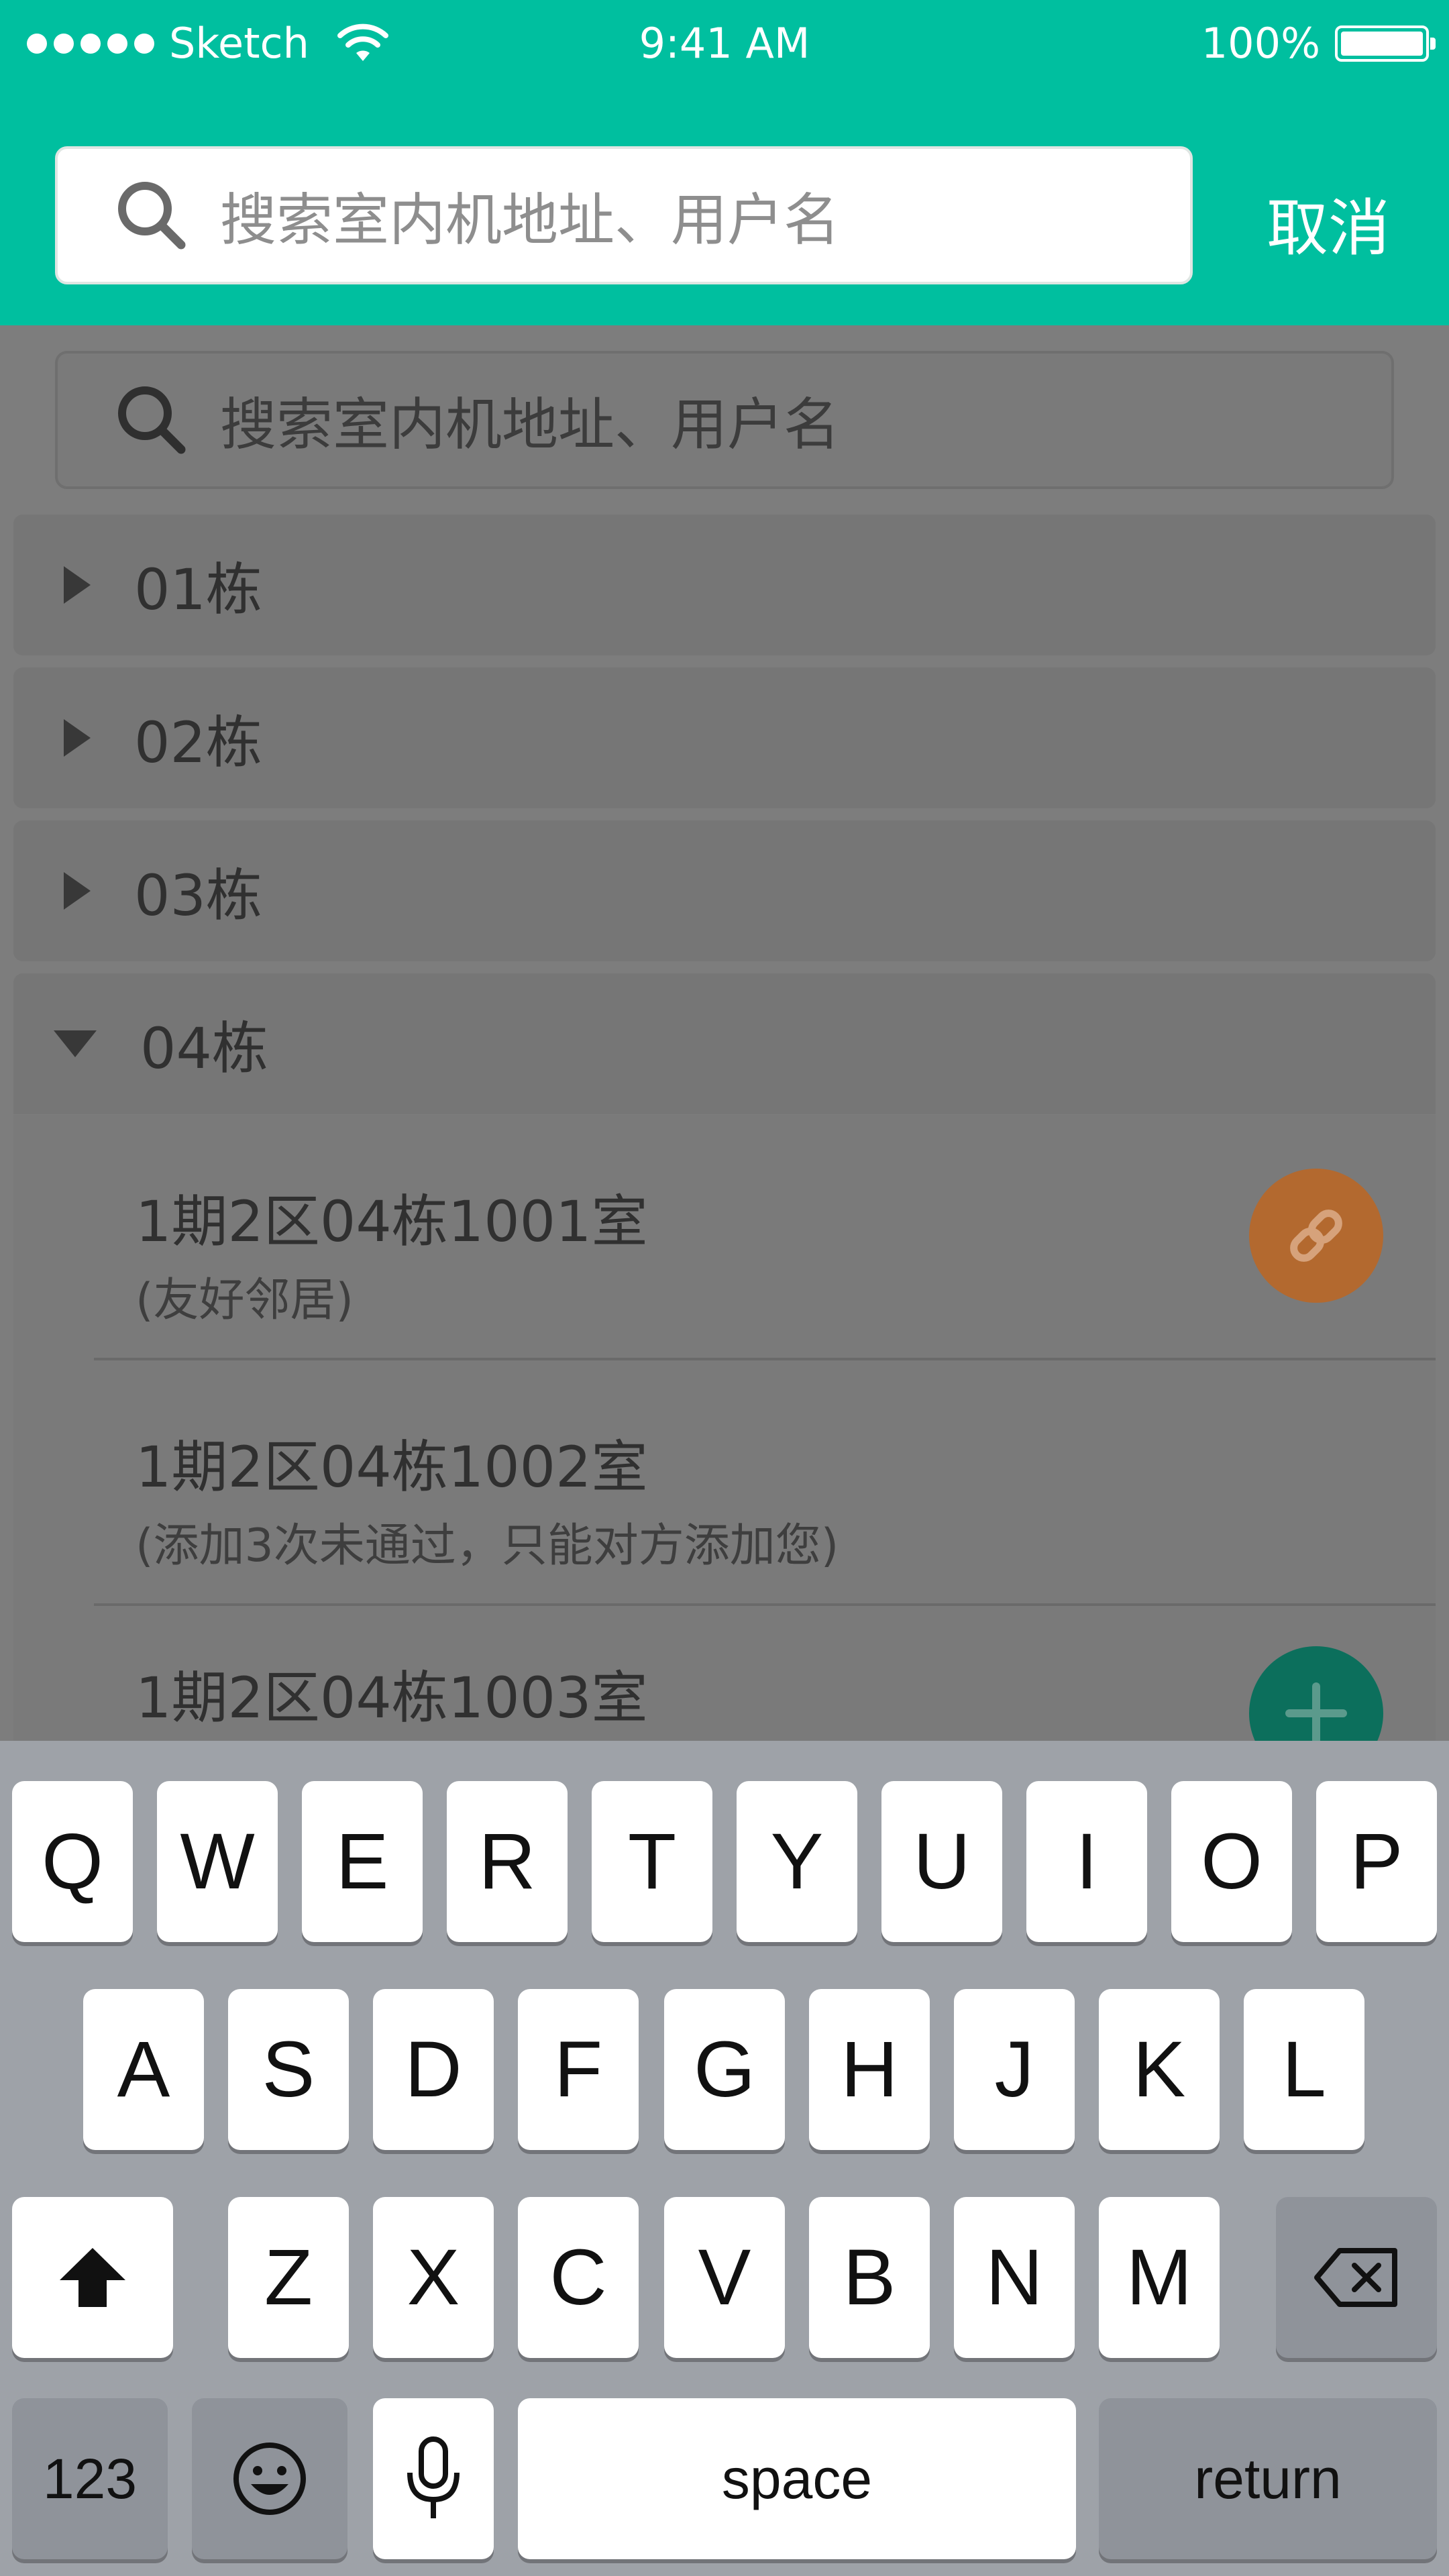 This screenshot has height=2576, width=1449. I want to click on search-input: 搜索室内机地址、用户名, so click(624, 215).